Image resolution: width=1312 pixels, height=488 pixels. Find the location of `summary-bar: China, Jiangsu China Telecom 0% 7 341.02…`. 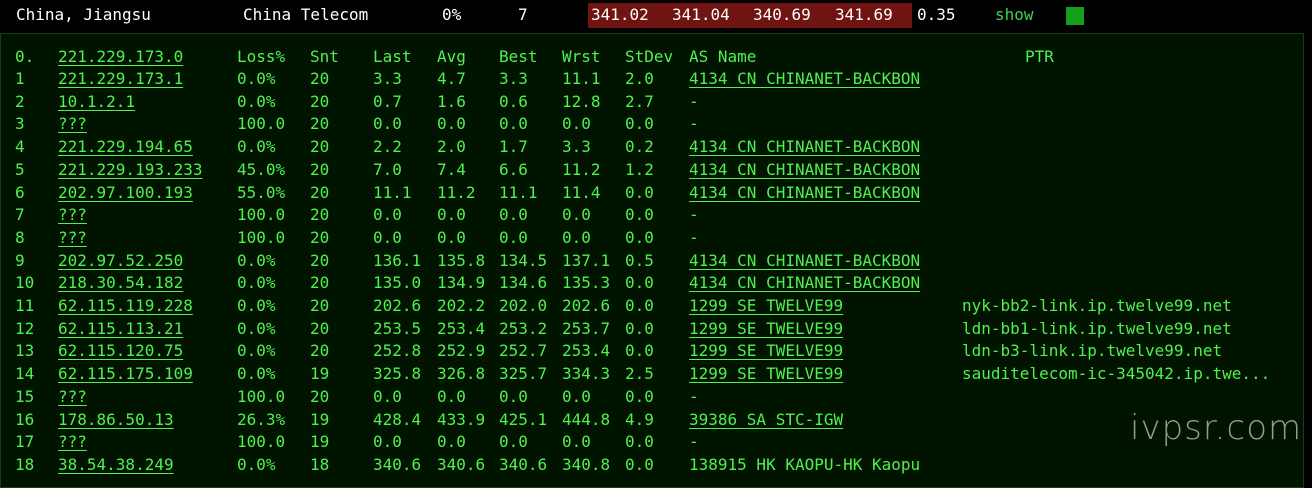

summary-bar: China, Jiangsu China Telecom 0% 7 341.02… is located at coordinates (656, 15).